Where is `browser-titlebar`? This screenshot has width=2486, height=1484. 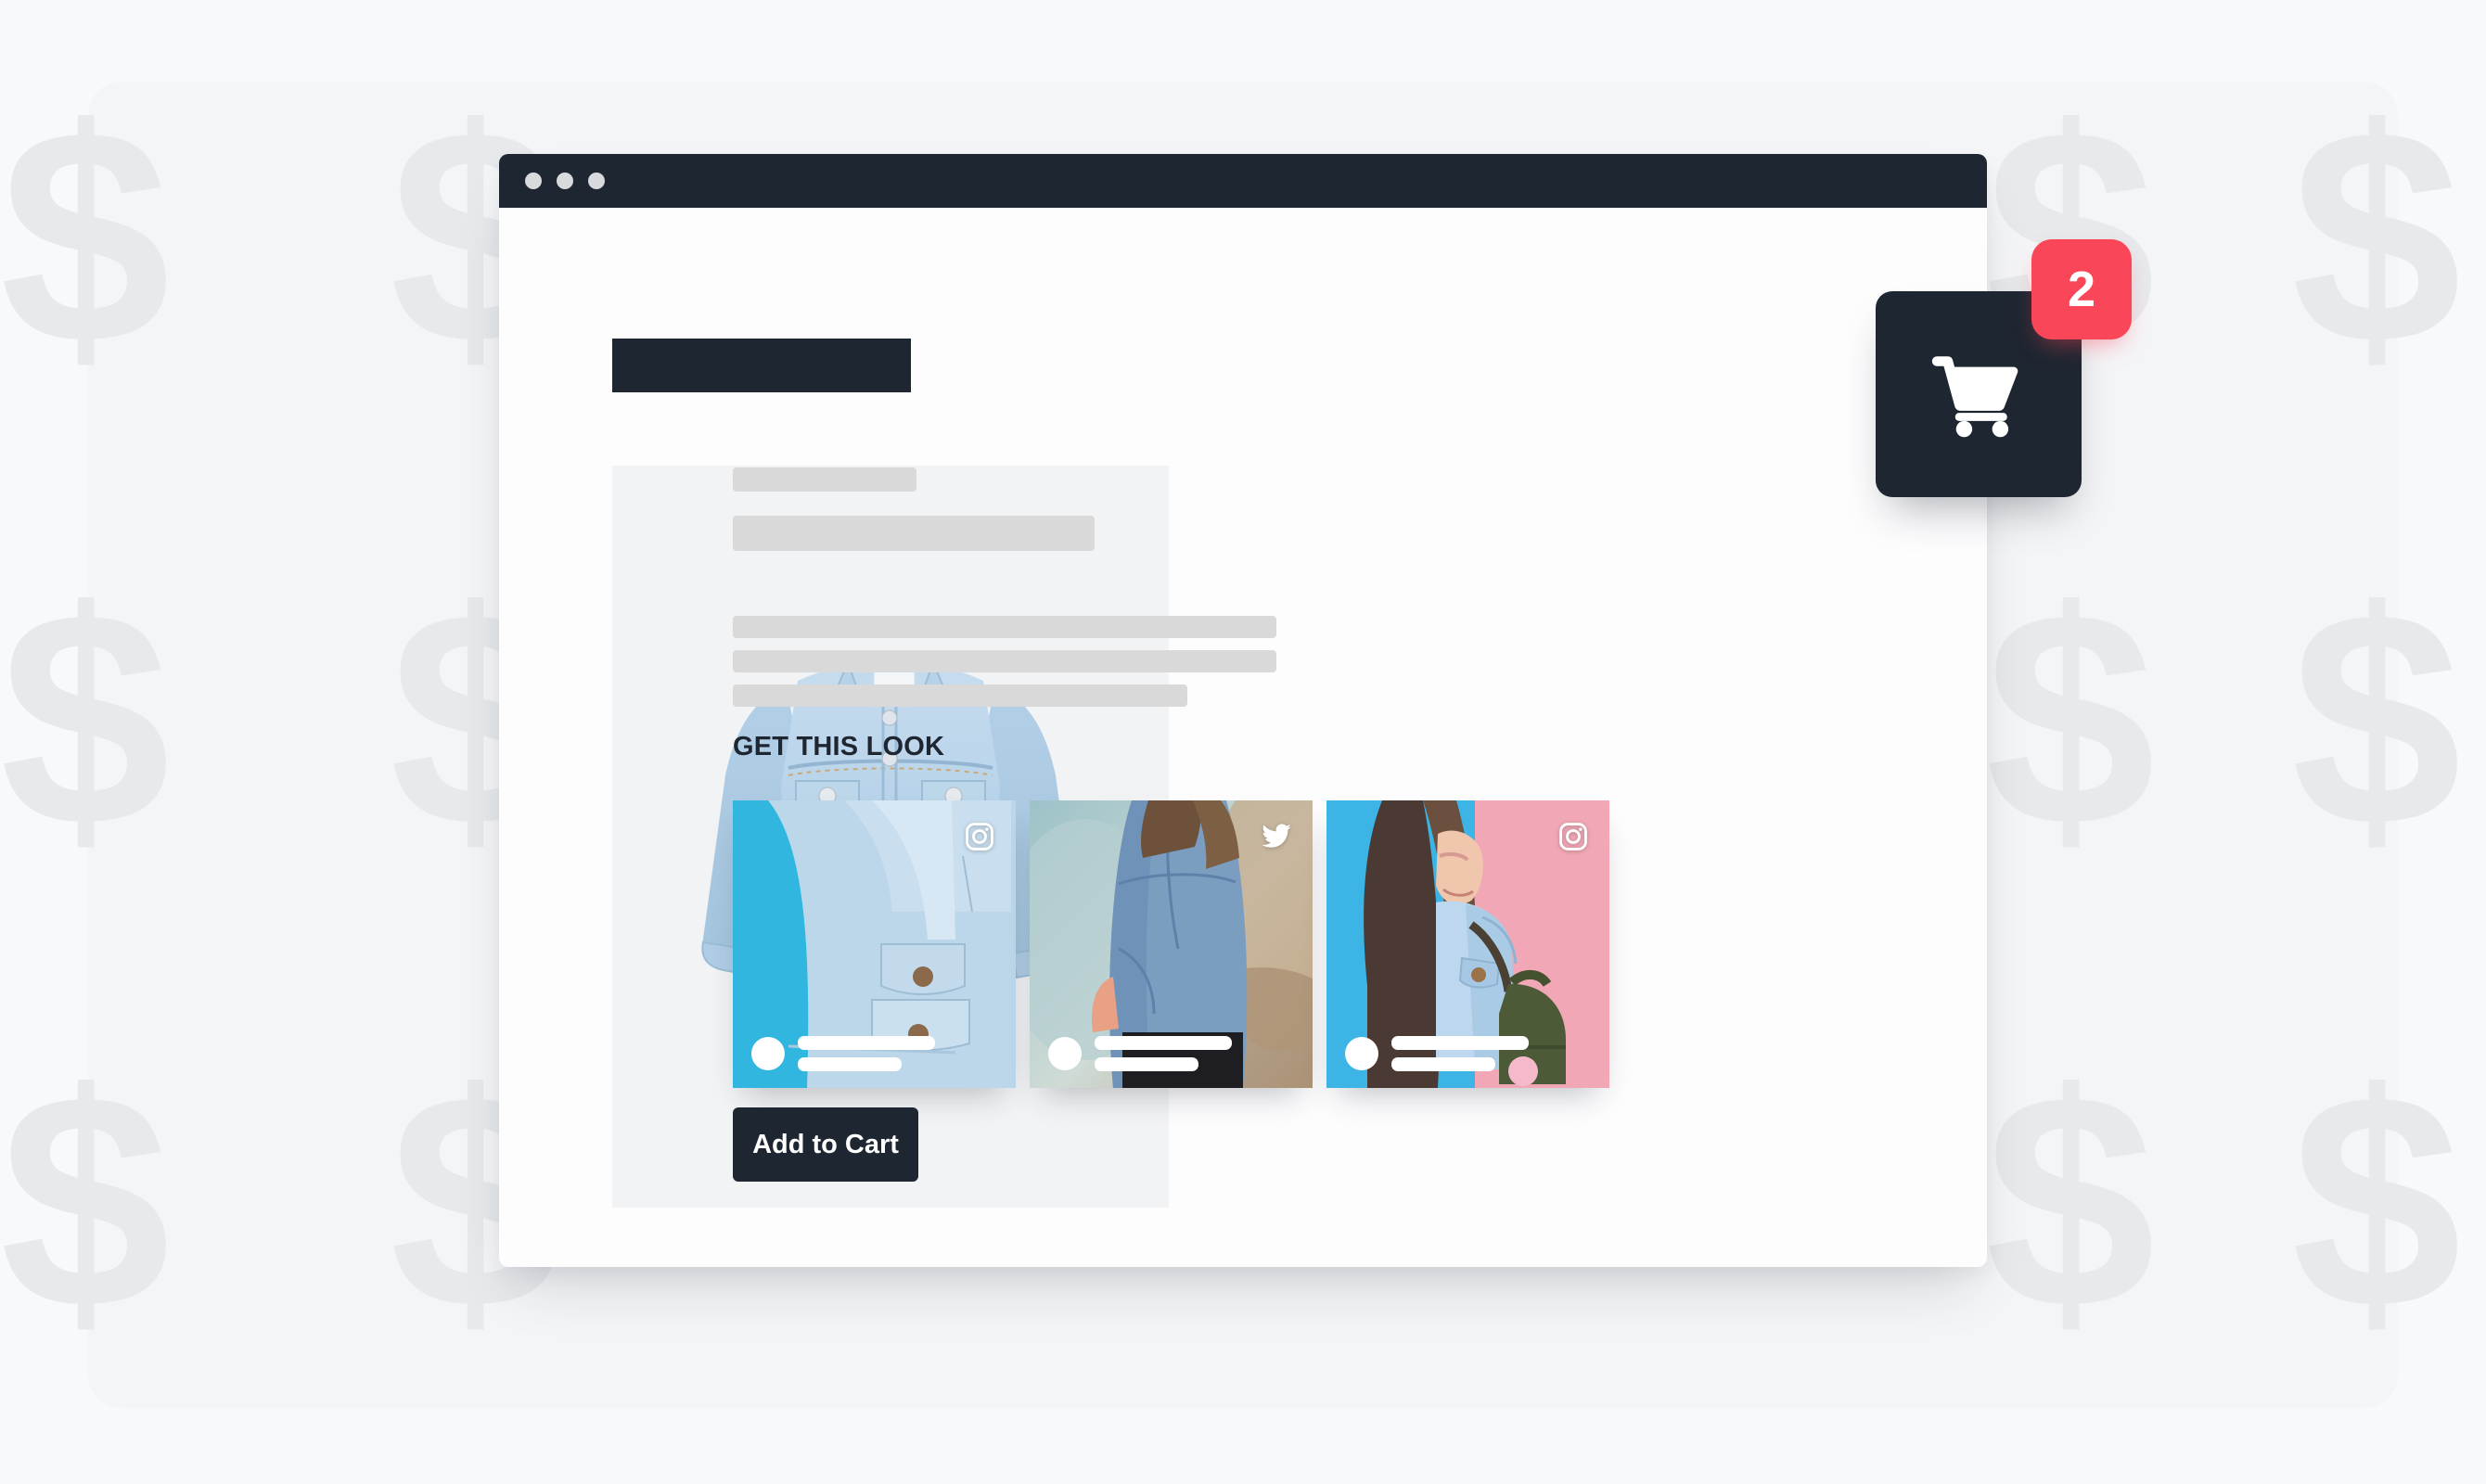 browser-titlebar is located at coordinates (1243, 181).